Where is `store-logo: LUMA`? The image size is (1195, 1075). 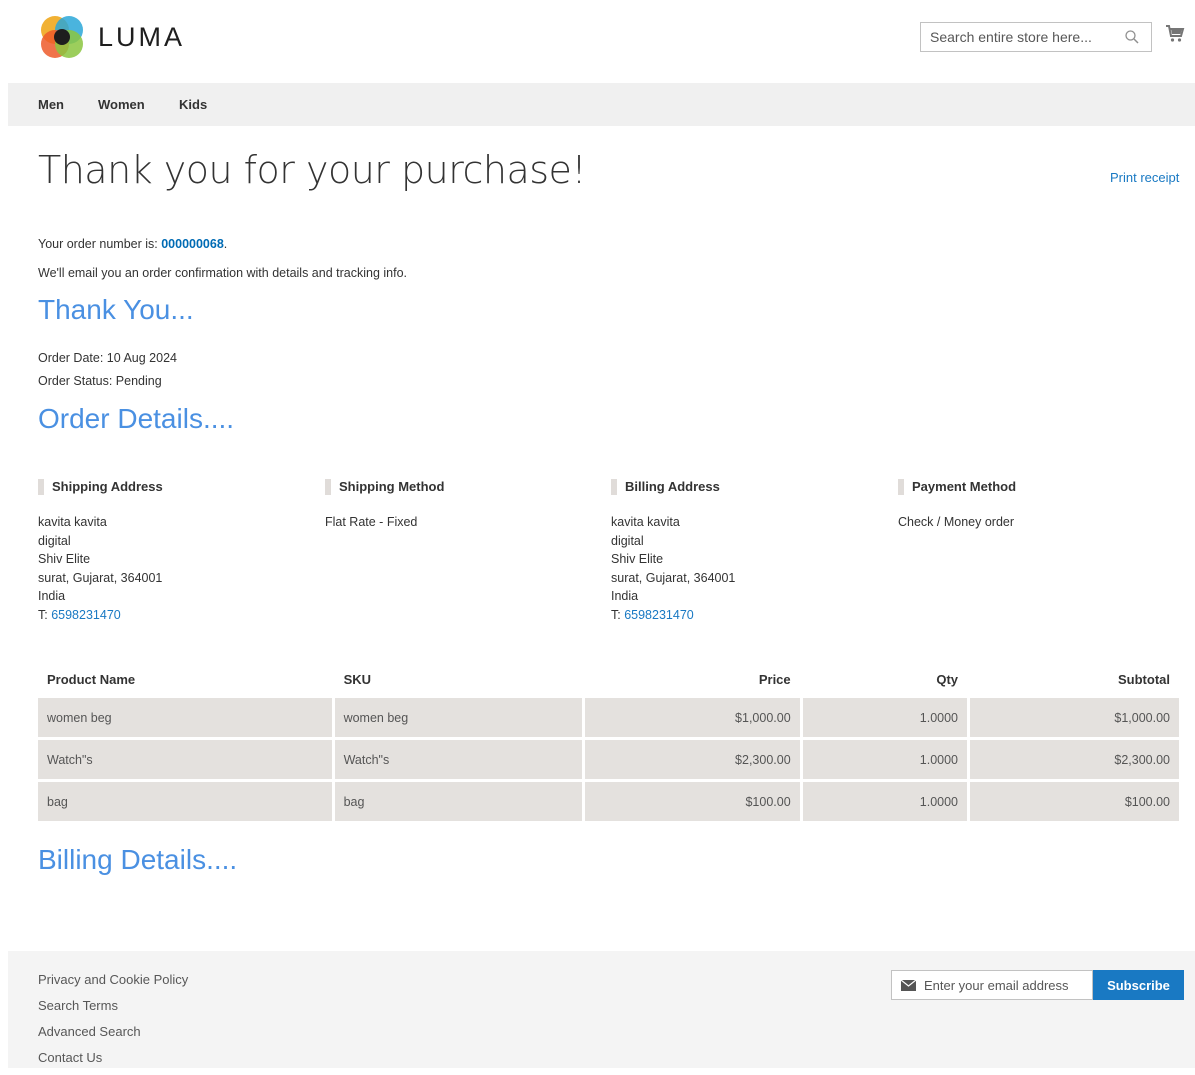 store-logo: LUMA is located at coordinates (111, 37).